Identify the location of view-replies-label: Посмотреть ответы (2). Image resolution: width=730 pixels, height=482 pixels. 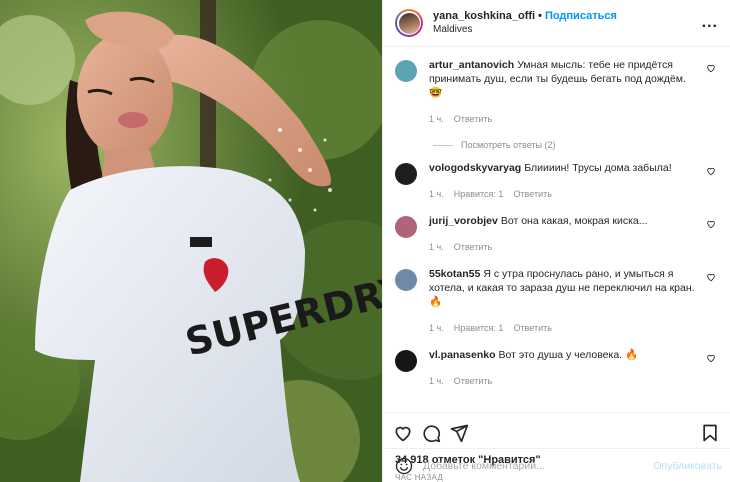
(508, 145).